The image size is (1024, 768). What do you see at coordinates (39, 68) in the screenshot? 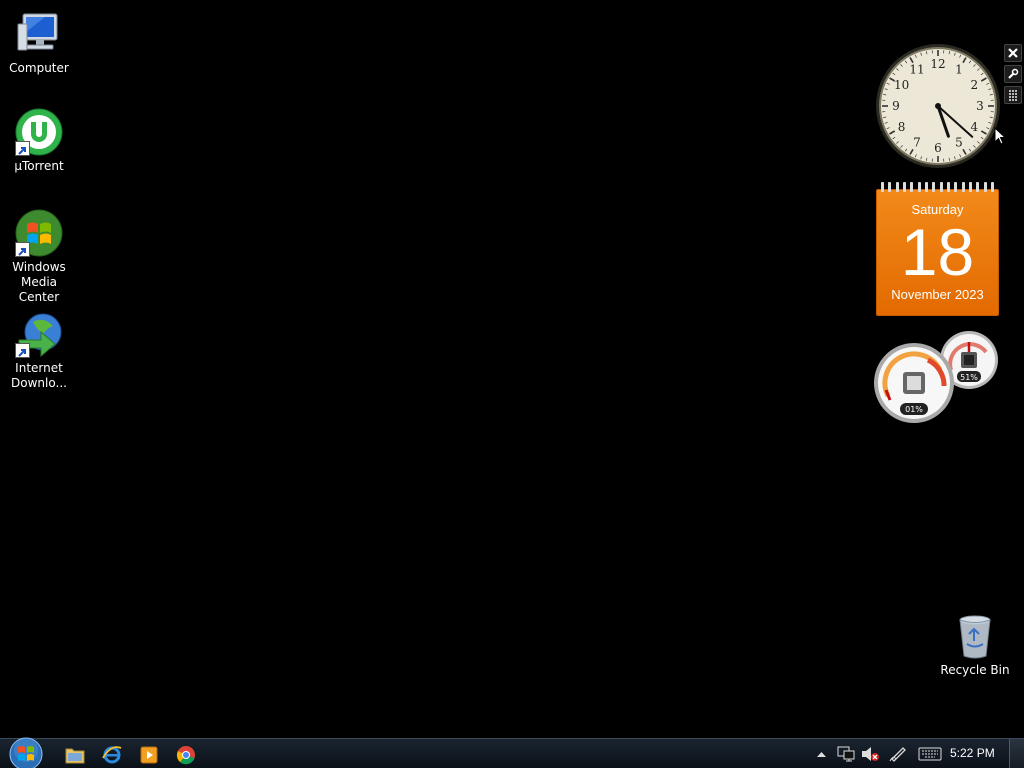
I see `icon-label-computer: Computer` at bounding box center [39, 68].